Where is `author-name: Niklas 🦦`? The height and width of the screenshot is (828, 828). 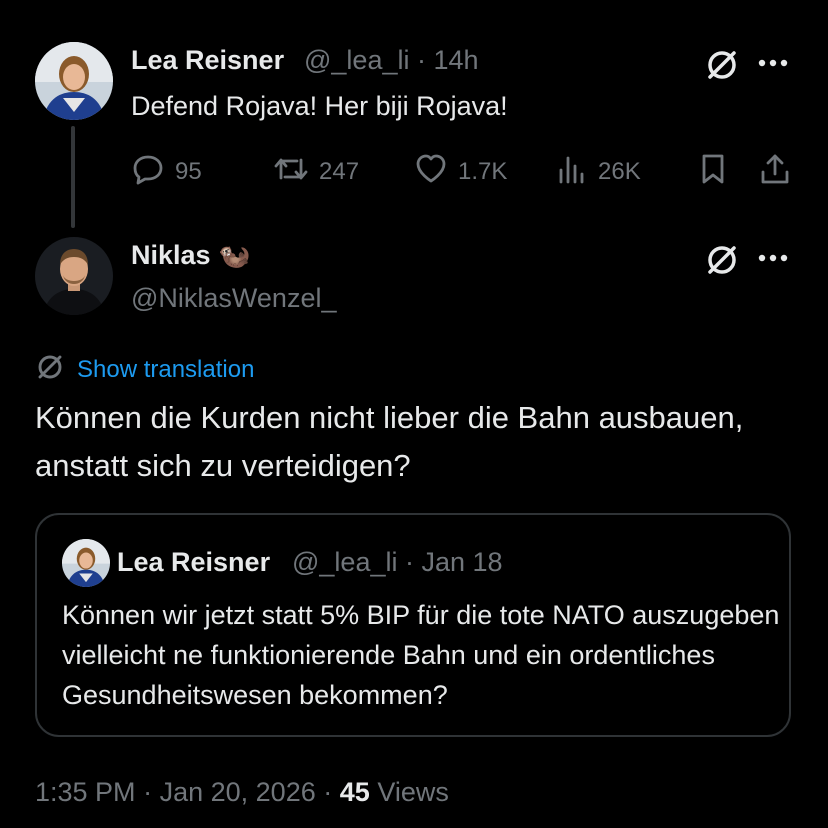
author-name: Niklas 🦦 is located at coordinates (190, 255).